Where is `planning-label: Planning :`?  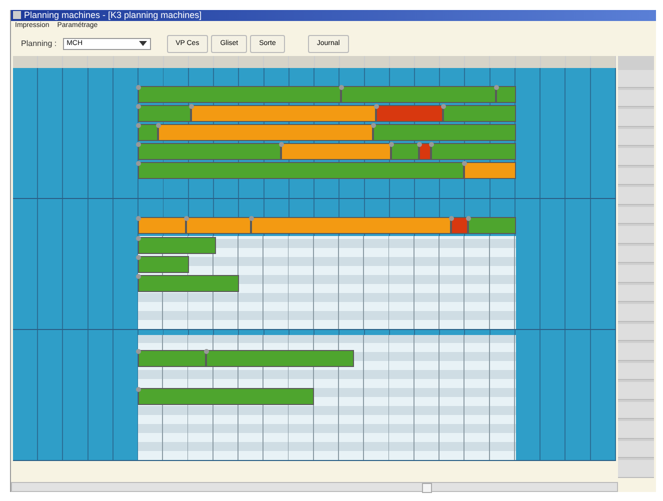 planning-label: Planning : is located at coordinates (39, 43).